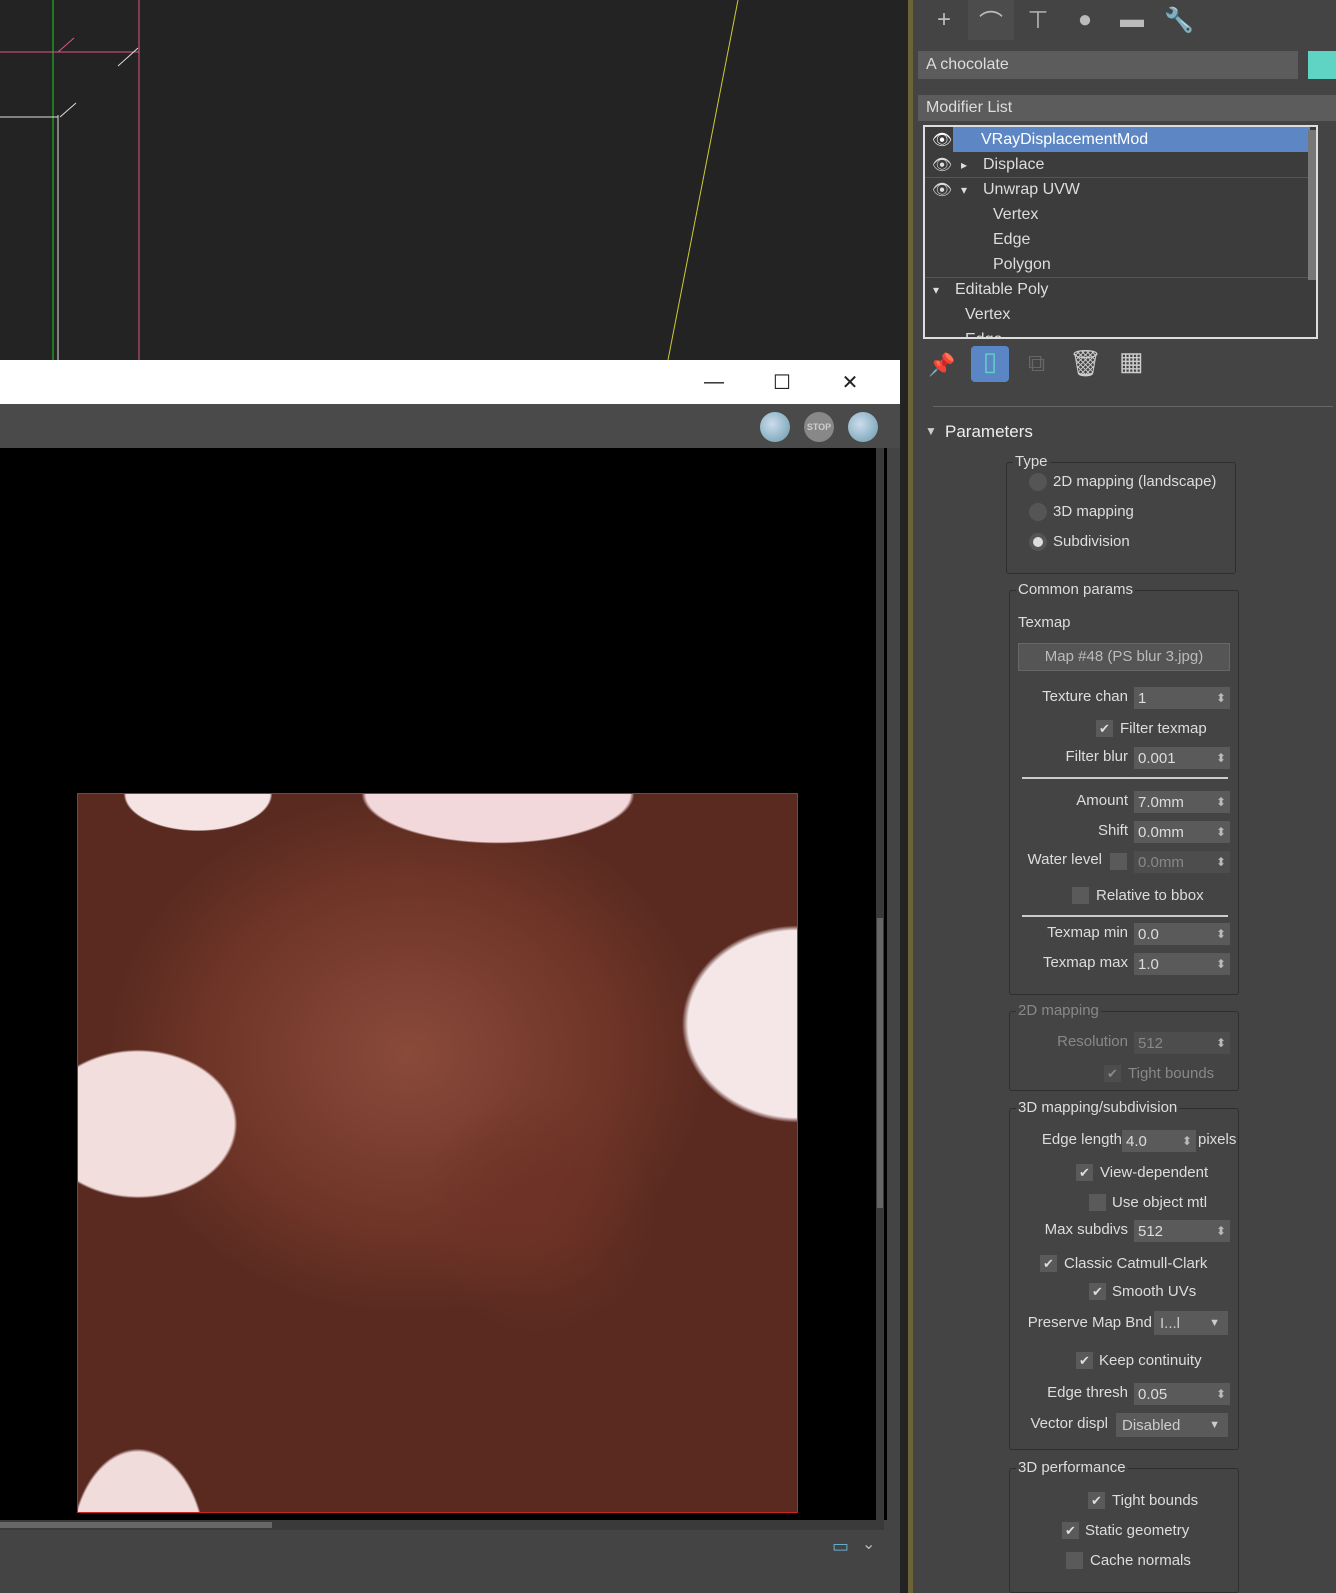 The height and width of the screenshot is (1593, 1336). What do you see at coordinates (1097, 1291) in the screenshot?
I see `smooth-uvs-checkbox: ✔` at bounding box center [1097, 1291].